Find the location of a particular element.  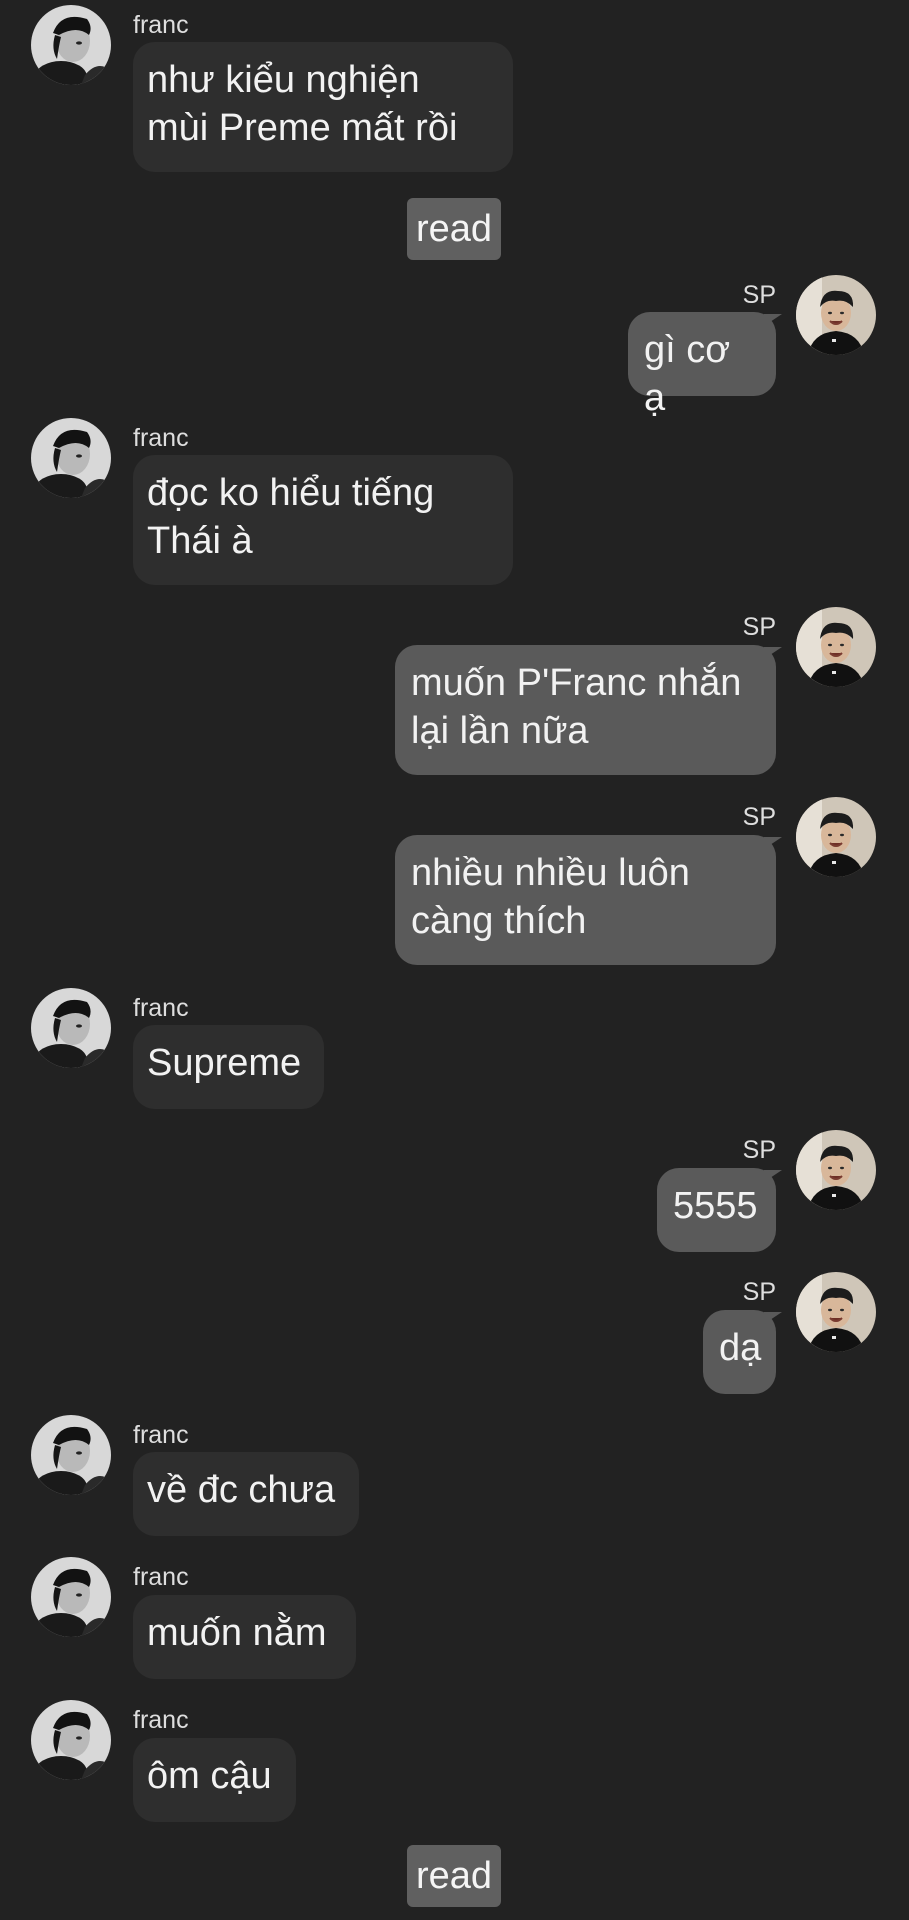

message-bubble-incoming: như kiểu nghiện mùi Preme mất rồi is located at coordinates (323, 107).